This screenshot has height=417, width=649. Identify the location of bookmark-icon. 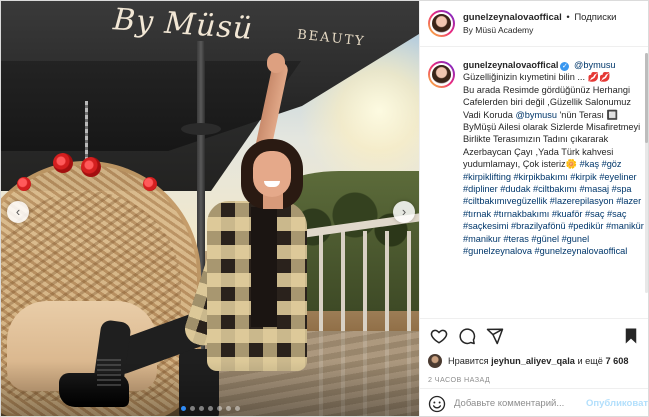
(631, 335).